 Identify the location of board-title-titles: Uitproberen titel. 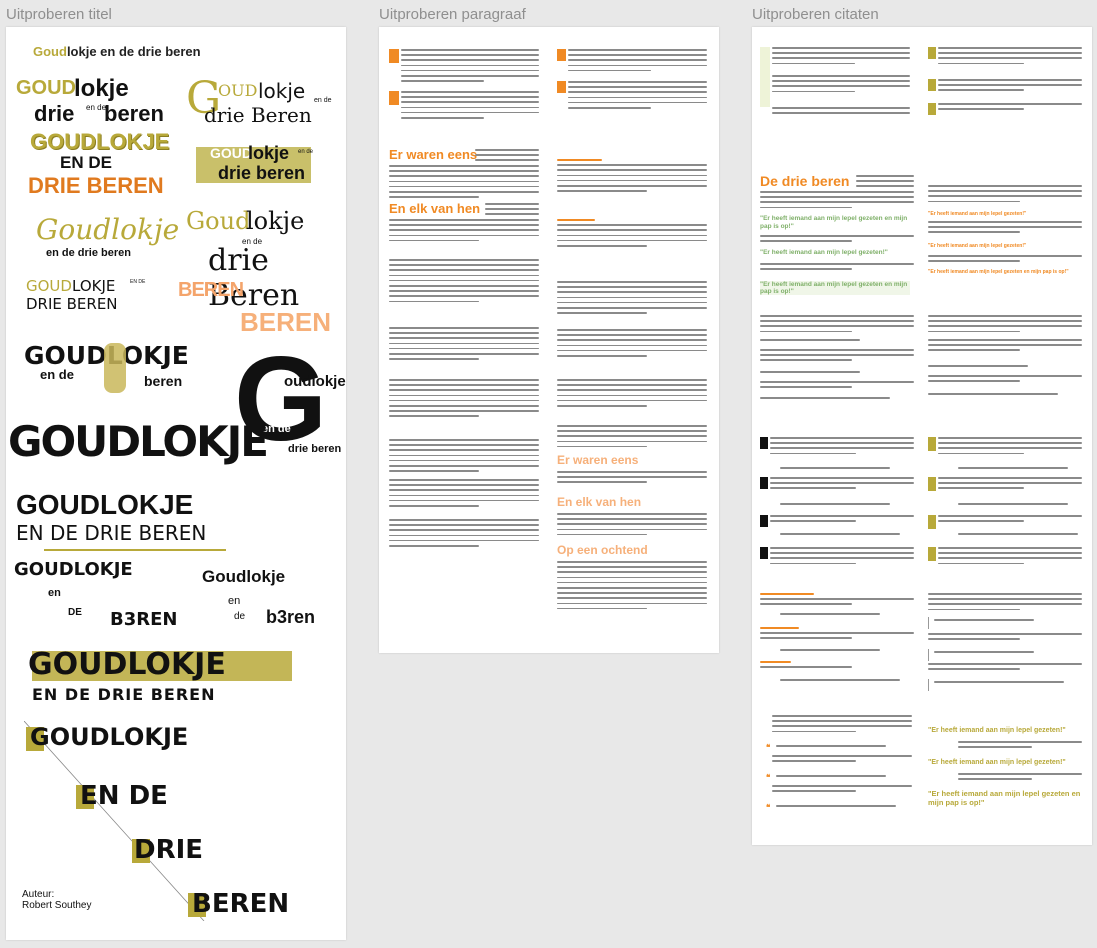
(59, 14).